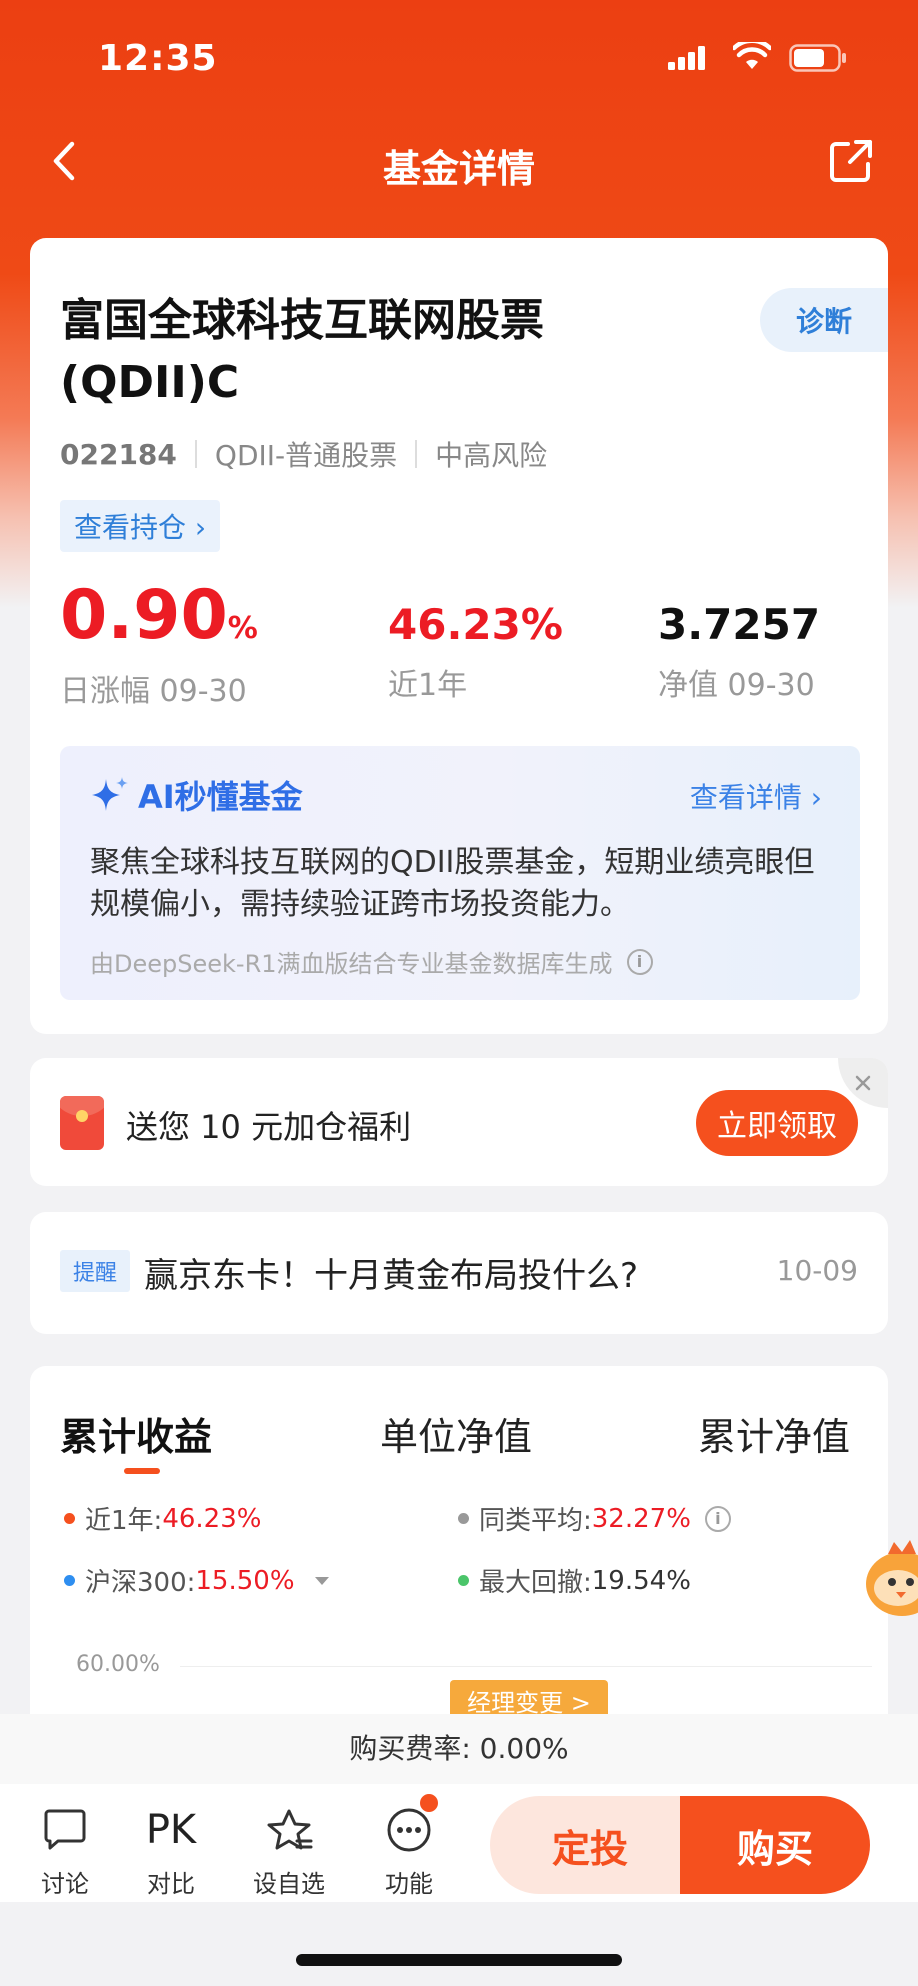 Image resolution: width=918 pixels, height=1986 pixels. I want to click on add-watchlist-button: 设自选, so click(289, 1851).